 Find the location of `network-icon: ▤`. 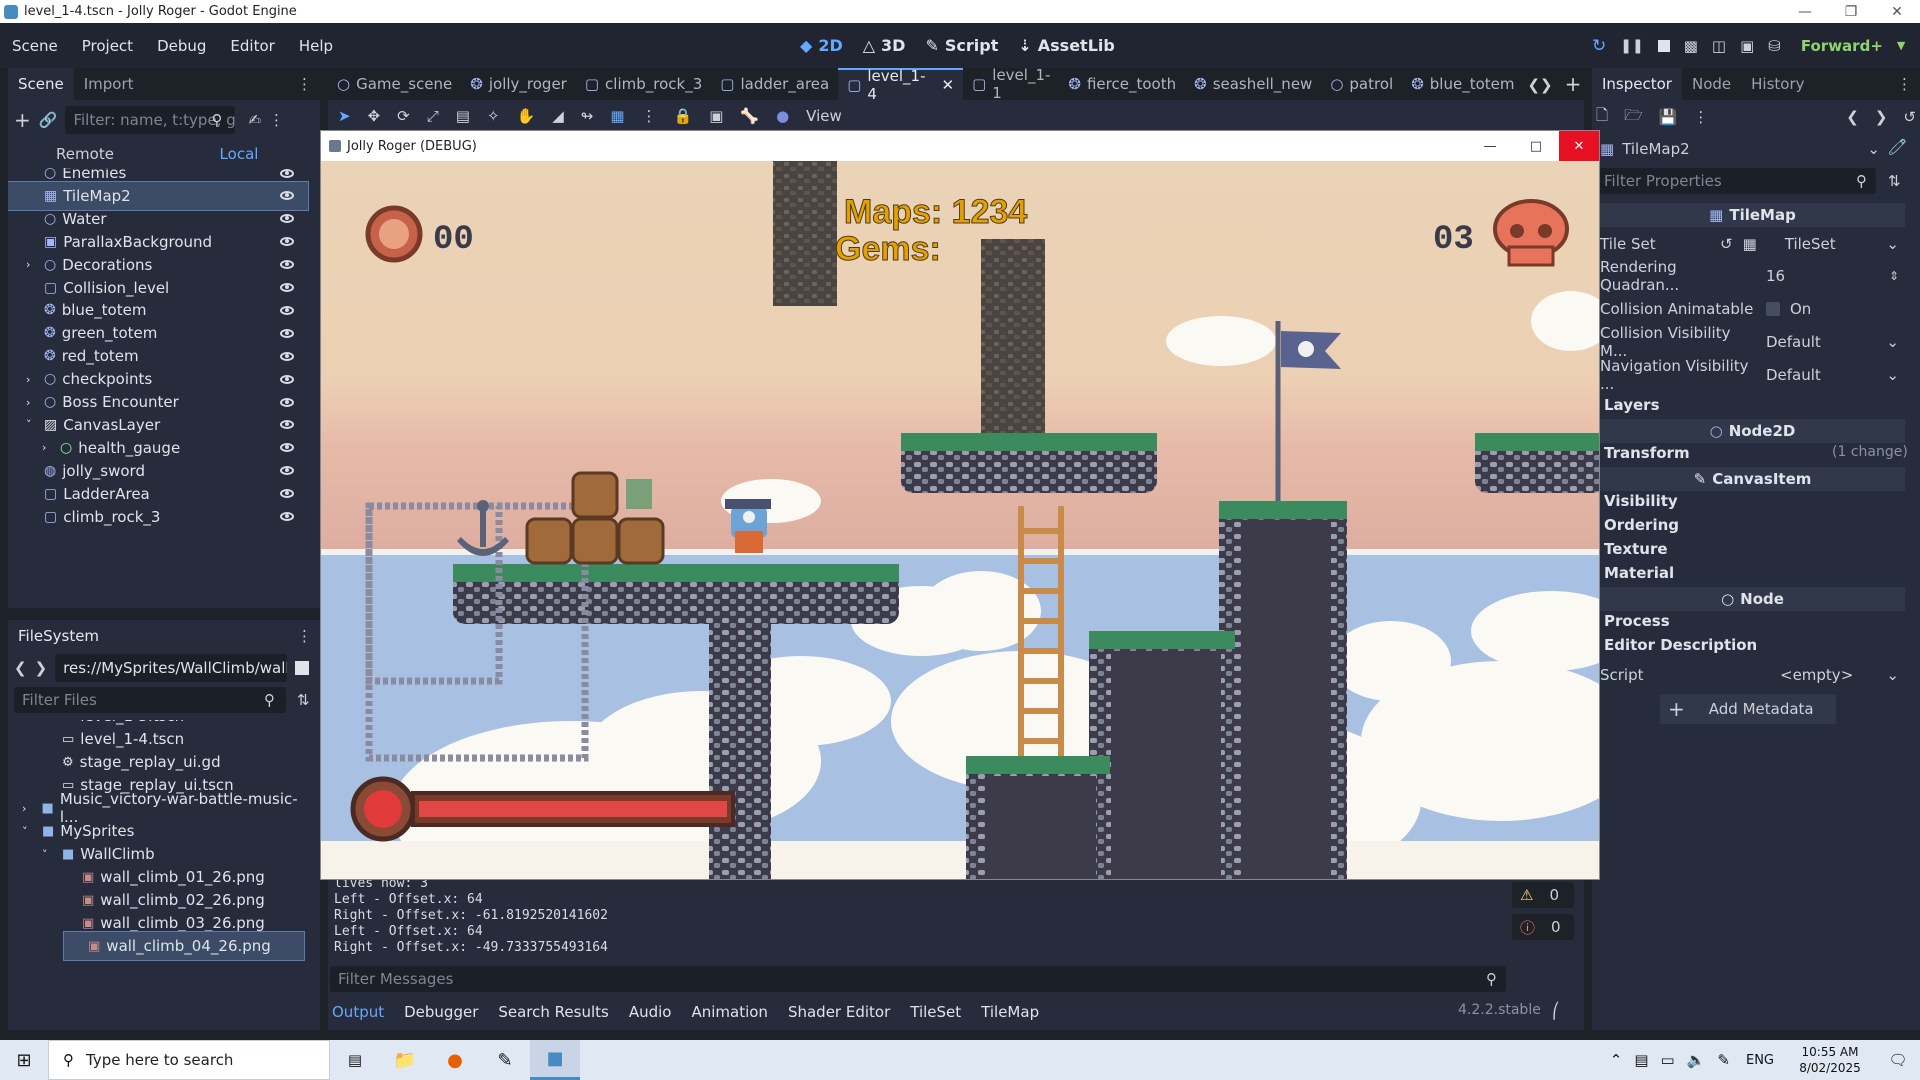

network-icon: ▤ is located at coordinates (1641, 1060).